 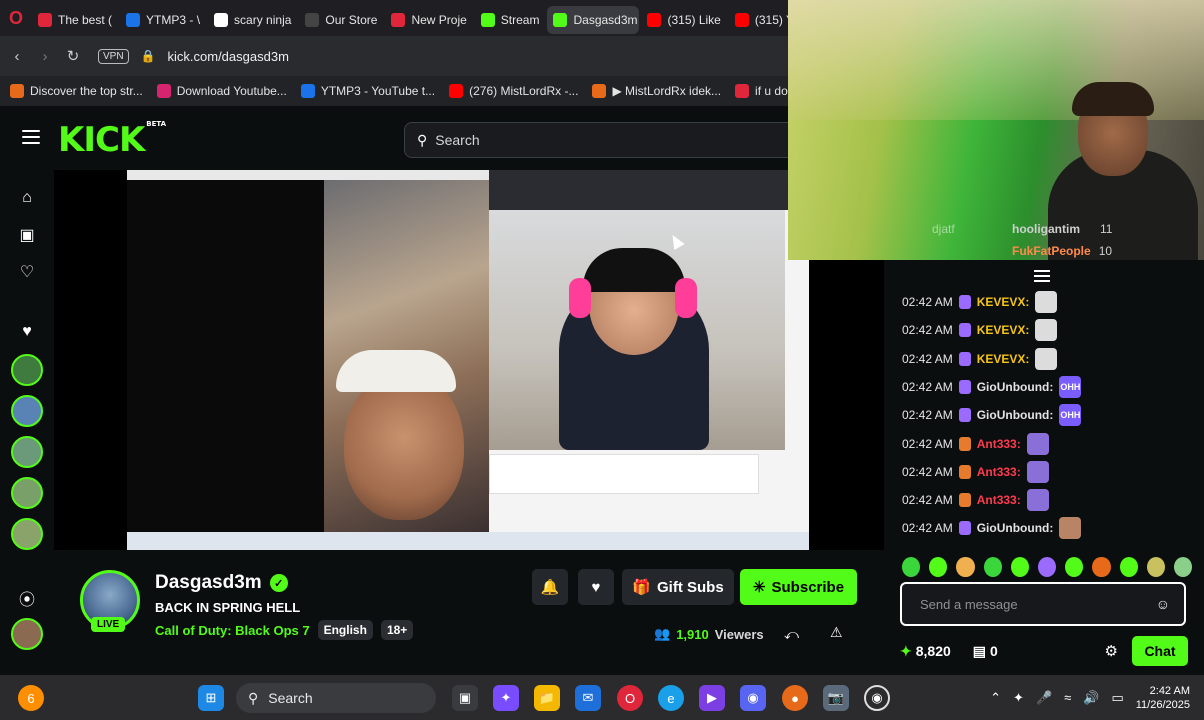 What do you see at coordinates (798, 587) in the screenshot?
I see `subscribe-button: ✳ Subscribe` at bounding box center [798, 587].